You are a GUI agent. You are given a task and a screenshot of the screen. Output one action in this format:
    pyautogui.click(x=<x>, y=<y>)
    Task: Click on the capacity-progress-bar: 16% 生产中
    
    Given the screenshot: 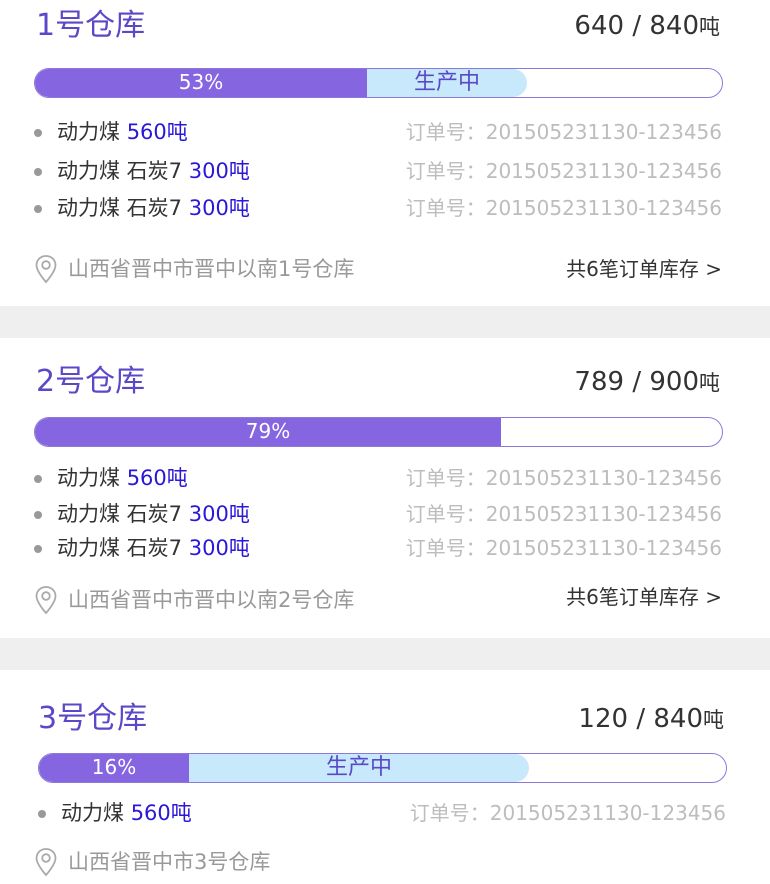 What is the action you would take?
    pyautogui.click(x=382, y=768)
    